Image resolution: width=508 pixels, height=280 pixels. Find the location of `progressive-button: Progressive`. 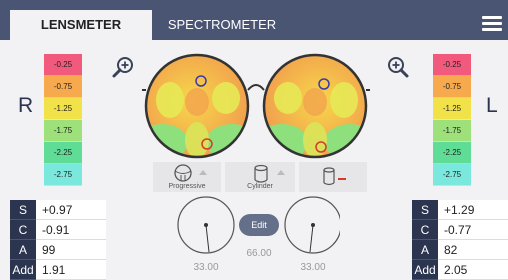

progressive-button: Progressive is located at coordinates (187, 177).